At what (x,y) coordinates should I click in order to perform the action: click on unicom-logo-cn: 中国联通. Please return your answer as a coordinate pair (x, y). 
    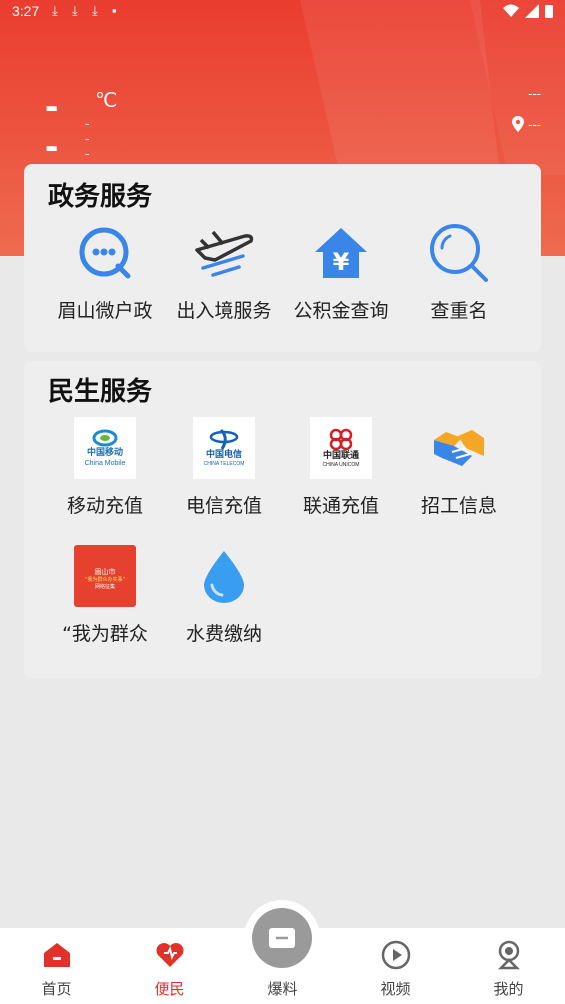
    Looking at the image, I should click on (340, 456).